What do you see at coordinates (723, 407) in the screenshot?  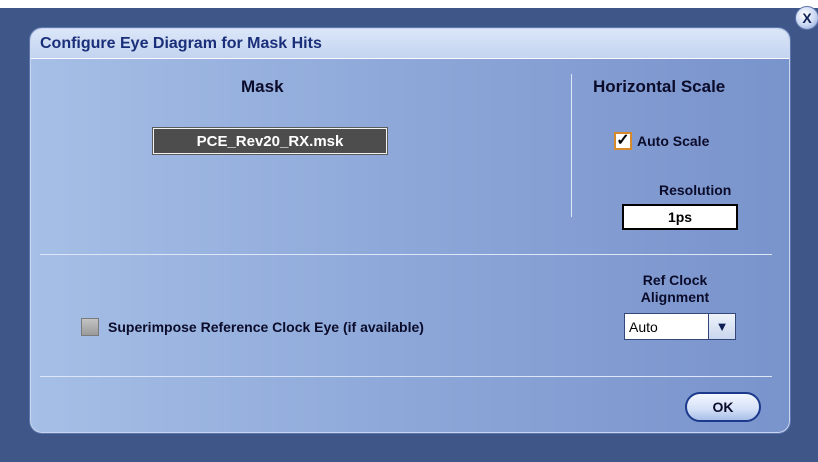 I see `ok-button: OK` at bounding box center [723, 407].